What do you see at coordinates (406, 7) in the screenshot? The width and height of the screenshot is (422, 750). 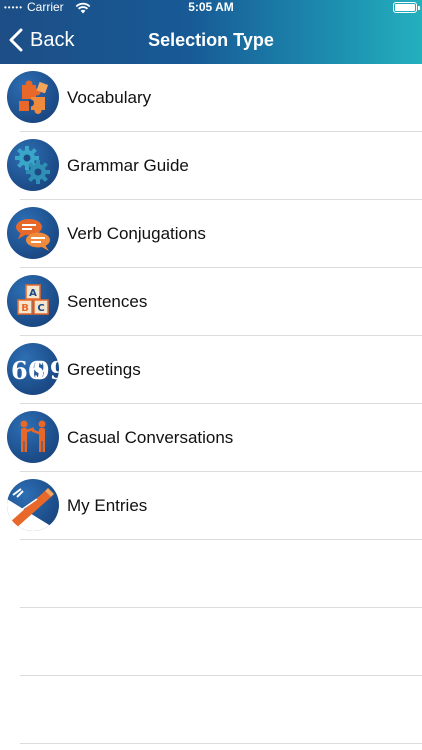 I see `battery-icon` at bounding box center [406, 7].